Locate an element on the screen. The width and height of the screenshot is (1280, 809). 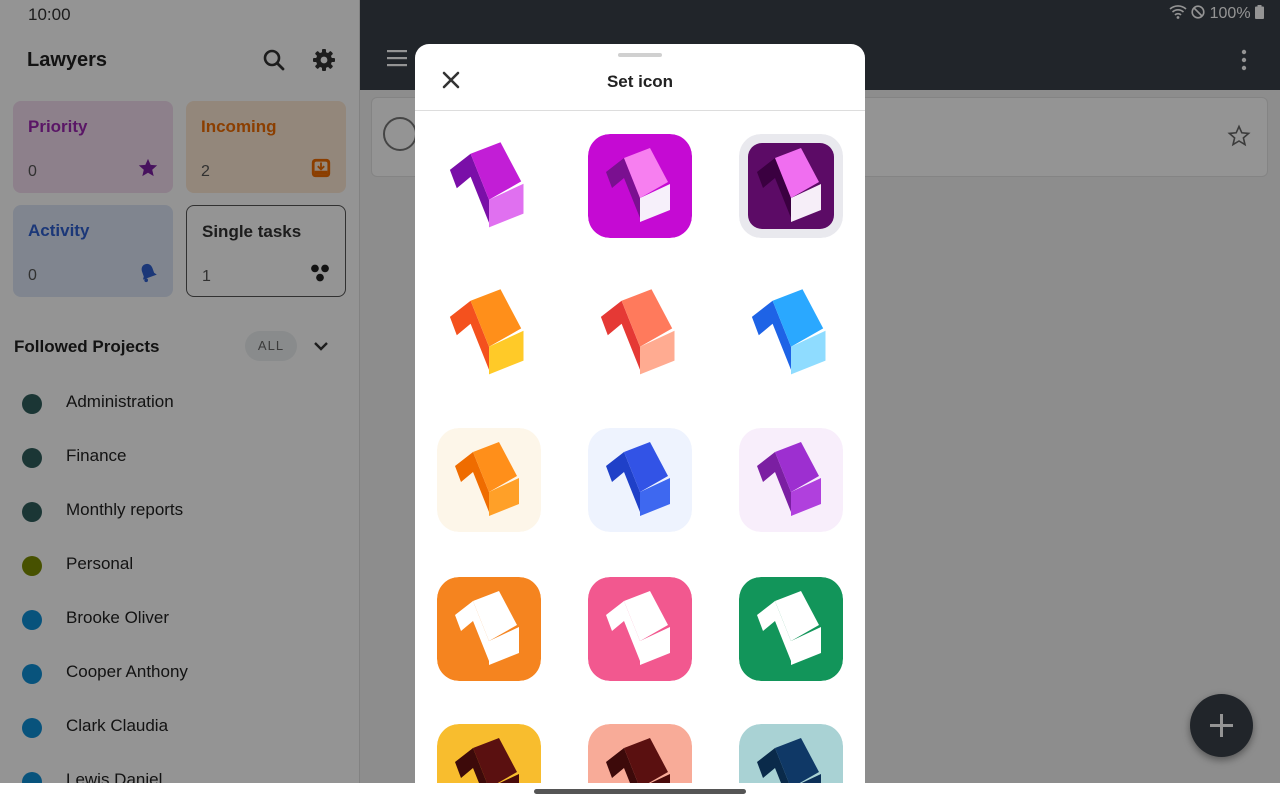
sheet-title: Set icon is located at coordinates (640, 81).